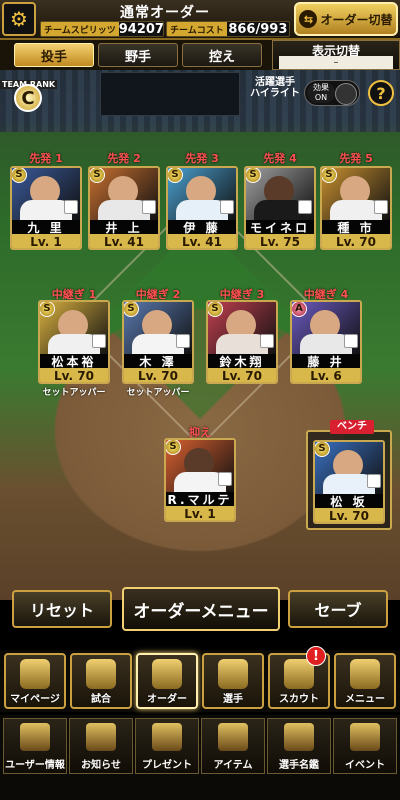  I want to click on team-cost-value: 866/993, so click(258, 29).